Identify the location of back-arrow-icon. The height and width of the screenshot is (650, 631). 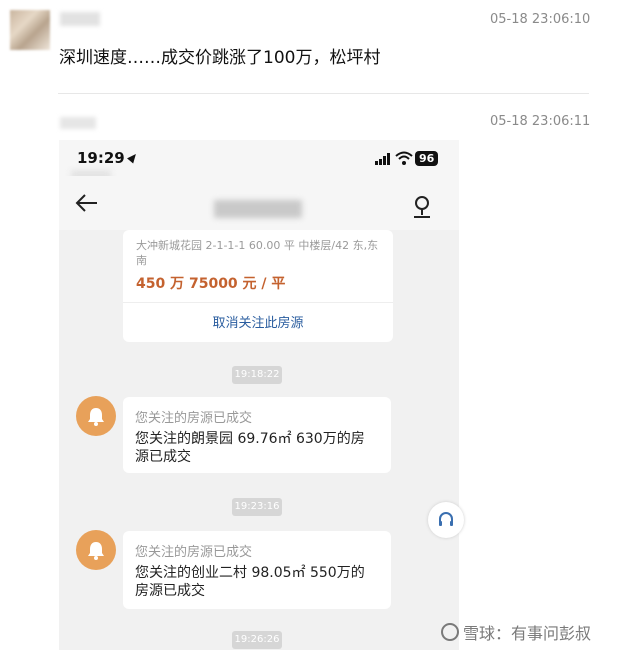
(87, 203).